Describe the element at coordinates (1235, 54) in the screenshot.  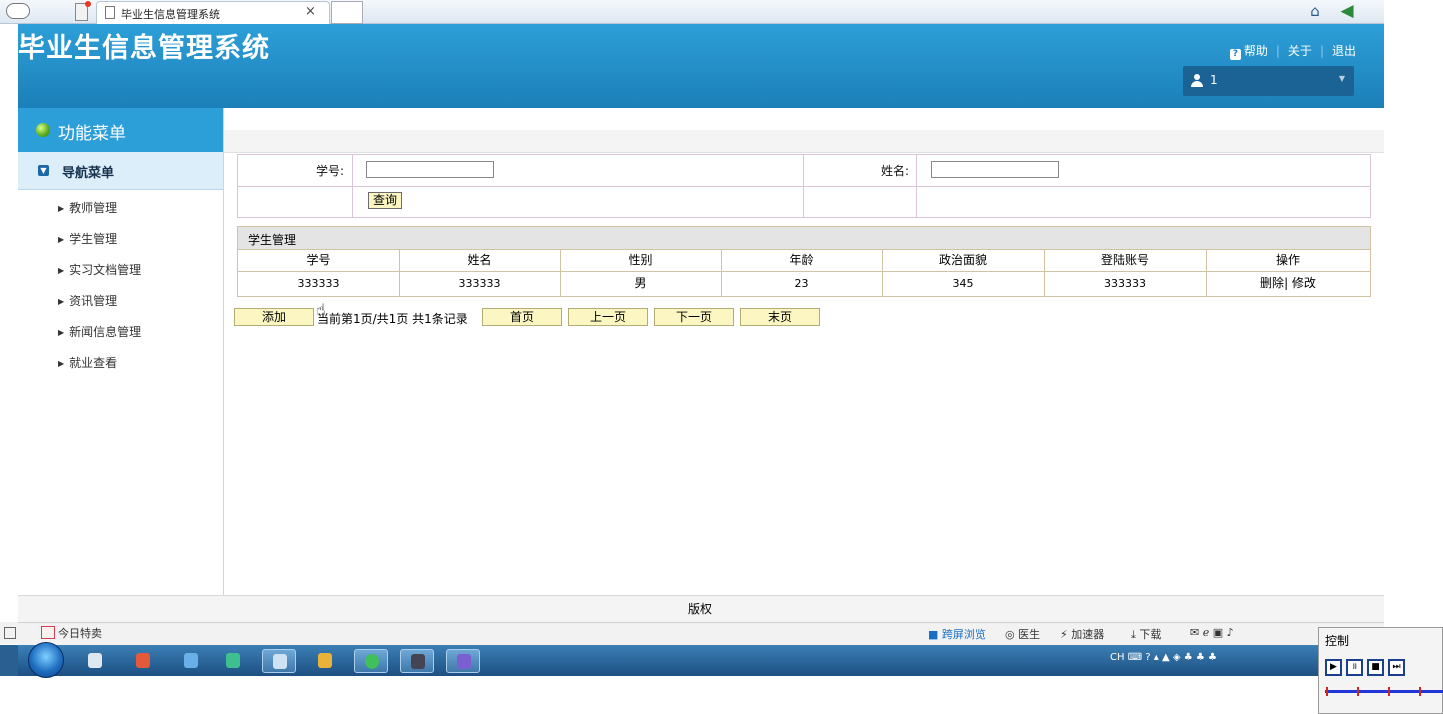
I see `help-icon: ?` at that location.